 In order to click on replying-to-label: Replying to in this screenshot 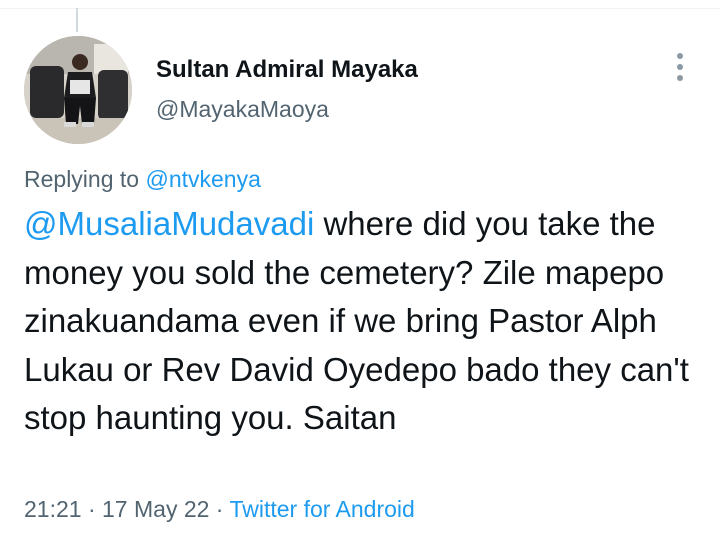, I will do `click(82, 179)`.